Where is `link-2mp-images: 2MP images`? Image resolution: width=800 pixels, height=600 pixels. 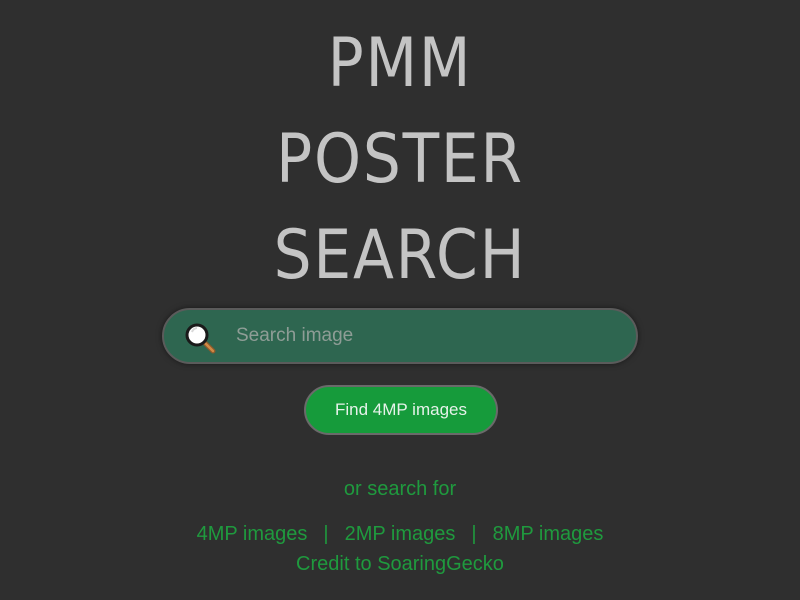
link-2mp-images: 2MP images is located at coordinates (400, 534).